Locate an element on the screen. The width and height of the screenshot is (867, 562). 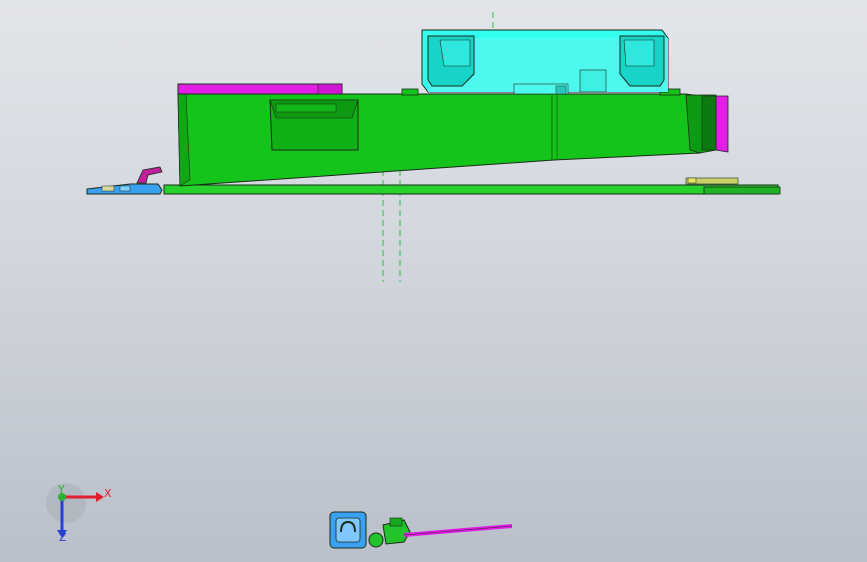
axis-triad: X Y Z is located at coordinates (79, 513).